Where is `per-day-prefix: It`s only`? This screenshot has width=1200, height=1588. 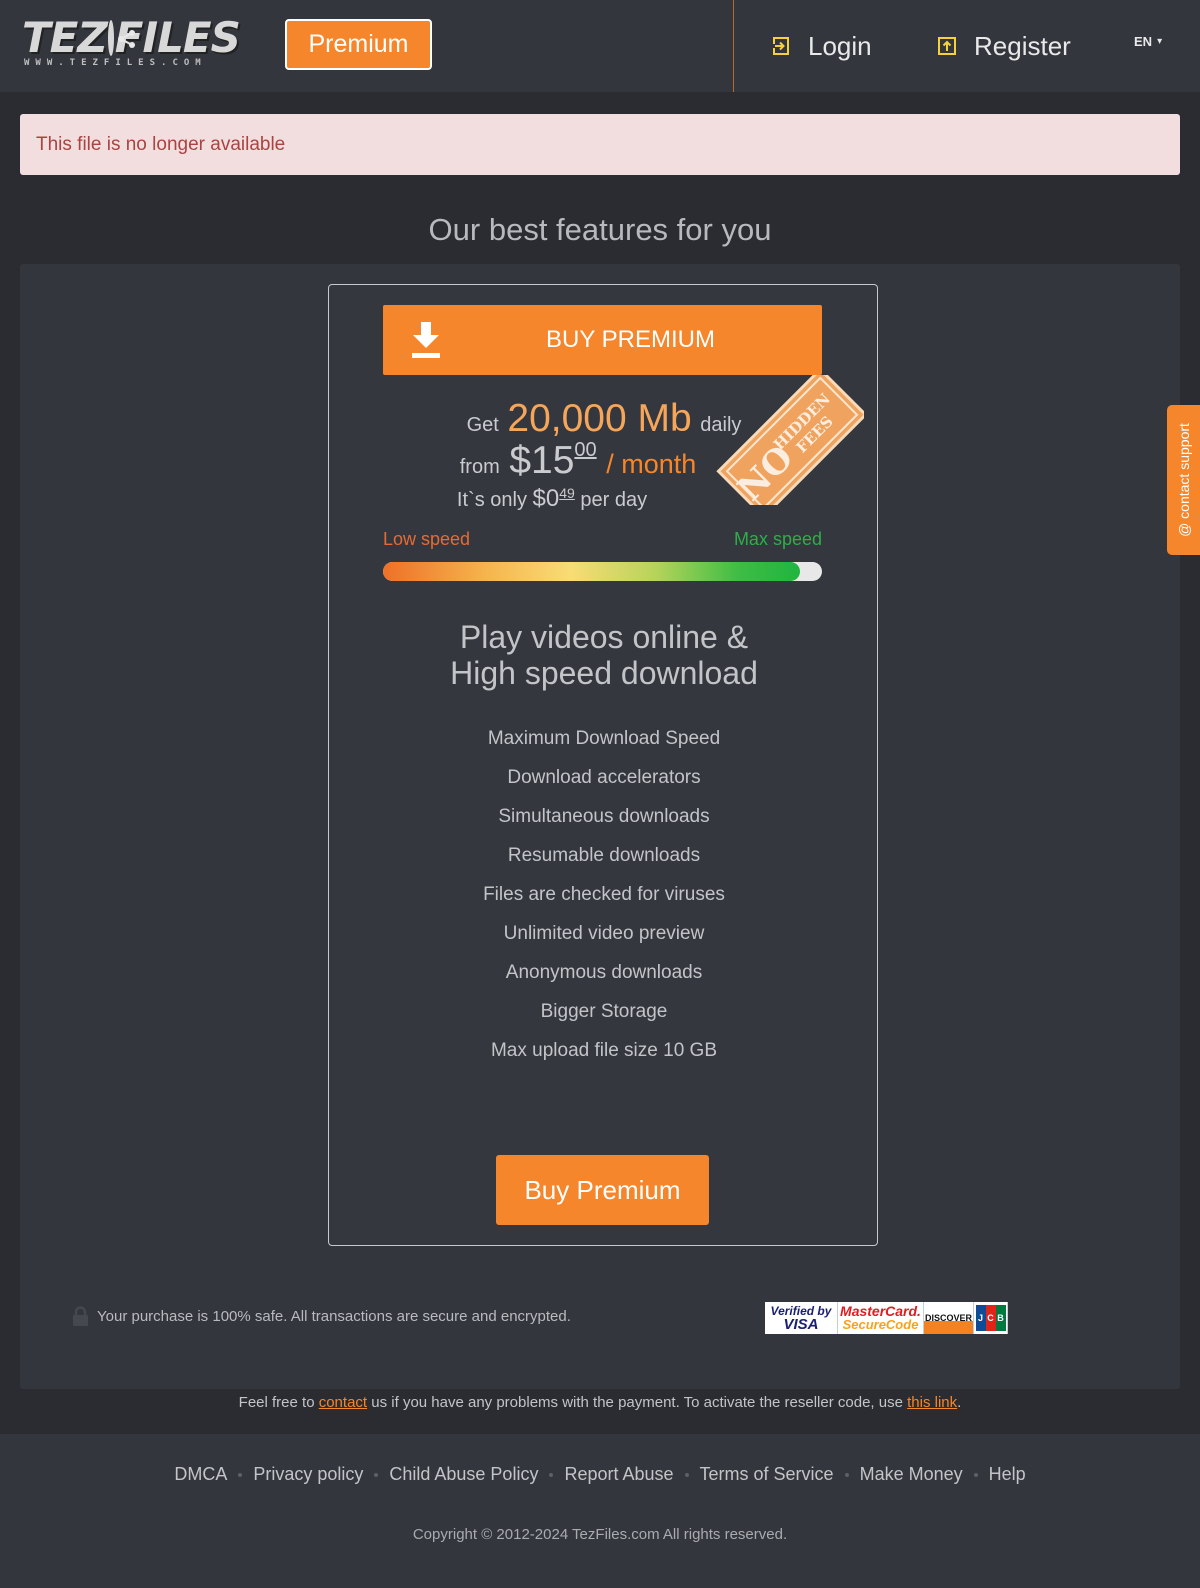 per-day-prefix: It`s only is located at coordinates (491, 500).